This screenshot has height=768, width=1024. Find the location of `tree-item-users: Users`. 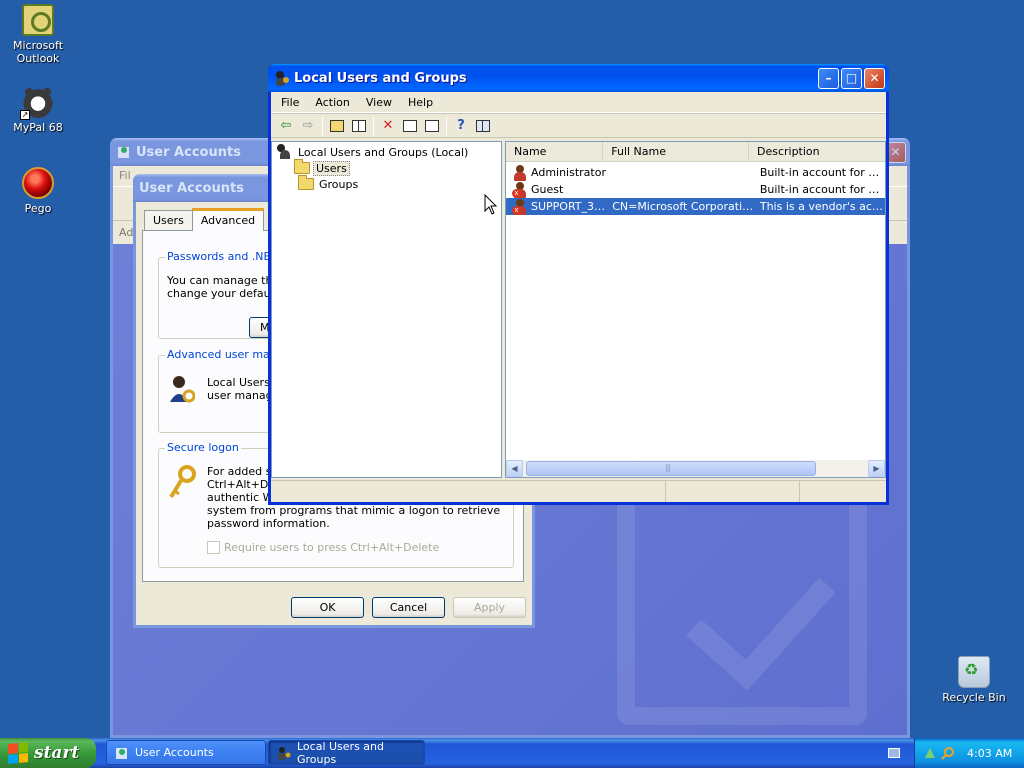

tree-item-users: Users is located at coordinates (386, 167).